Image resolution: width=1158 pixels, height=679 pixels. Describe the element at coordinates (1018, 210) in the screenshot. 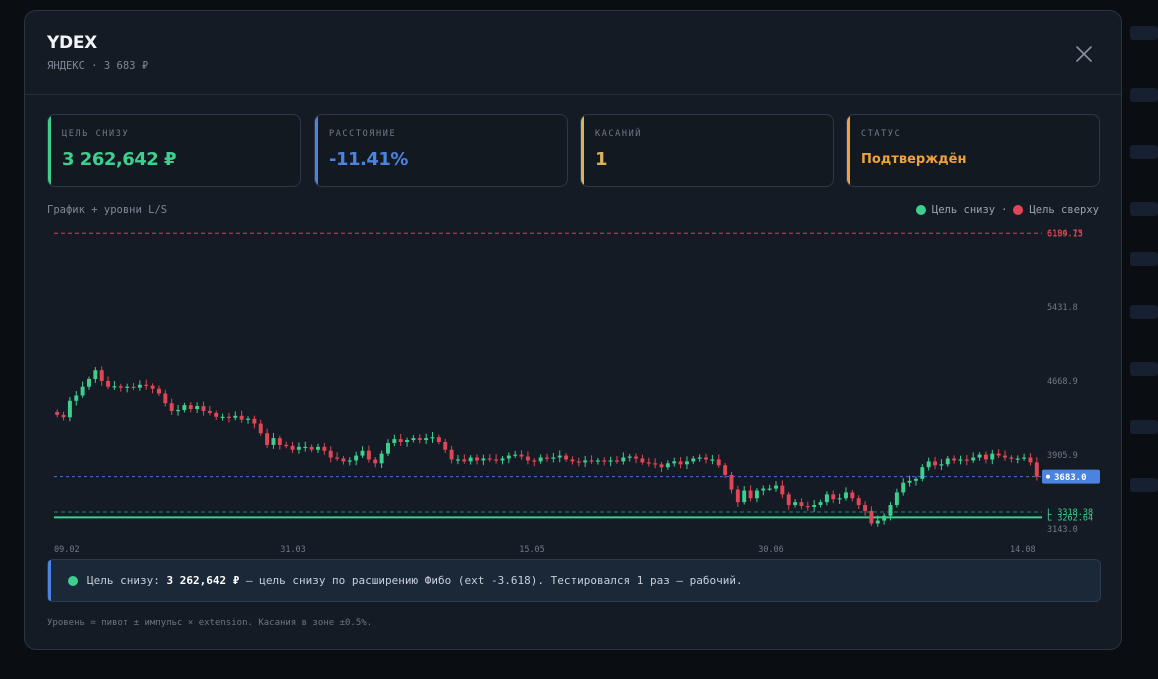

I see `legend-dot-target-above` at that location.